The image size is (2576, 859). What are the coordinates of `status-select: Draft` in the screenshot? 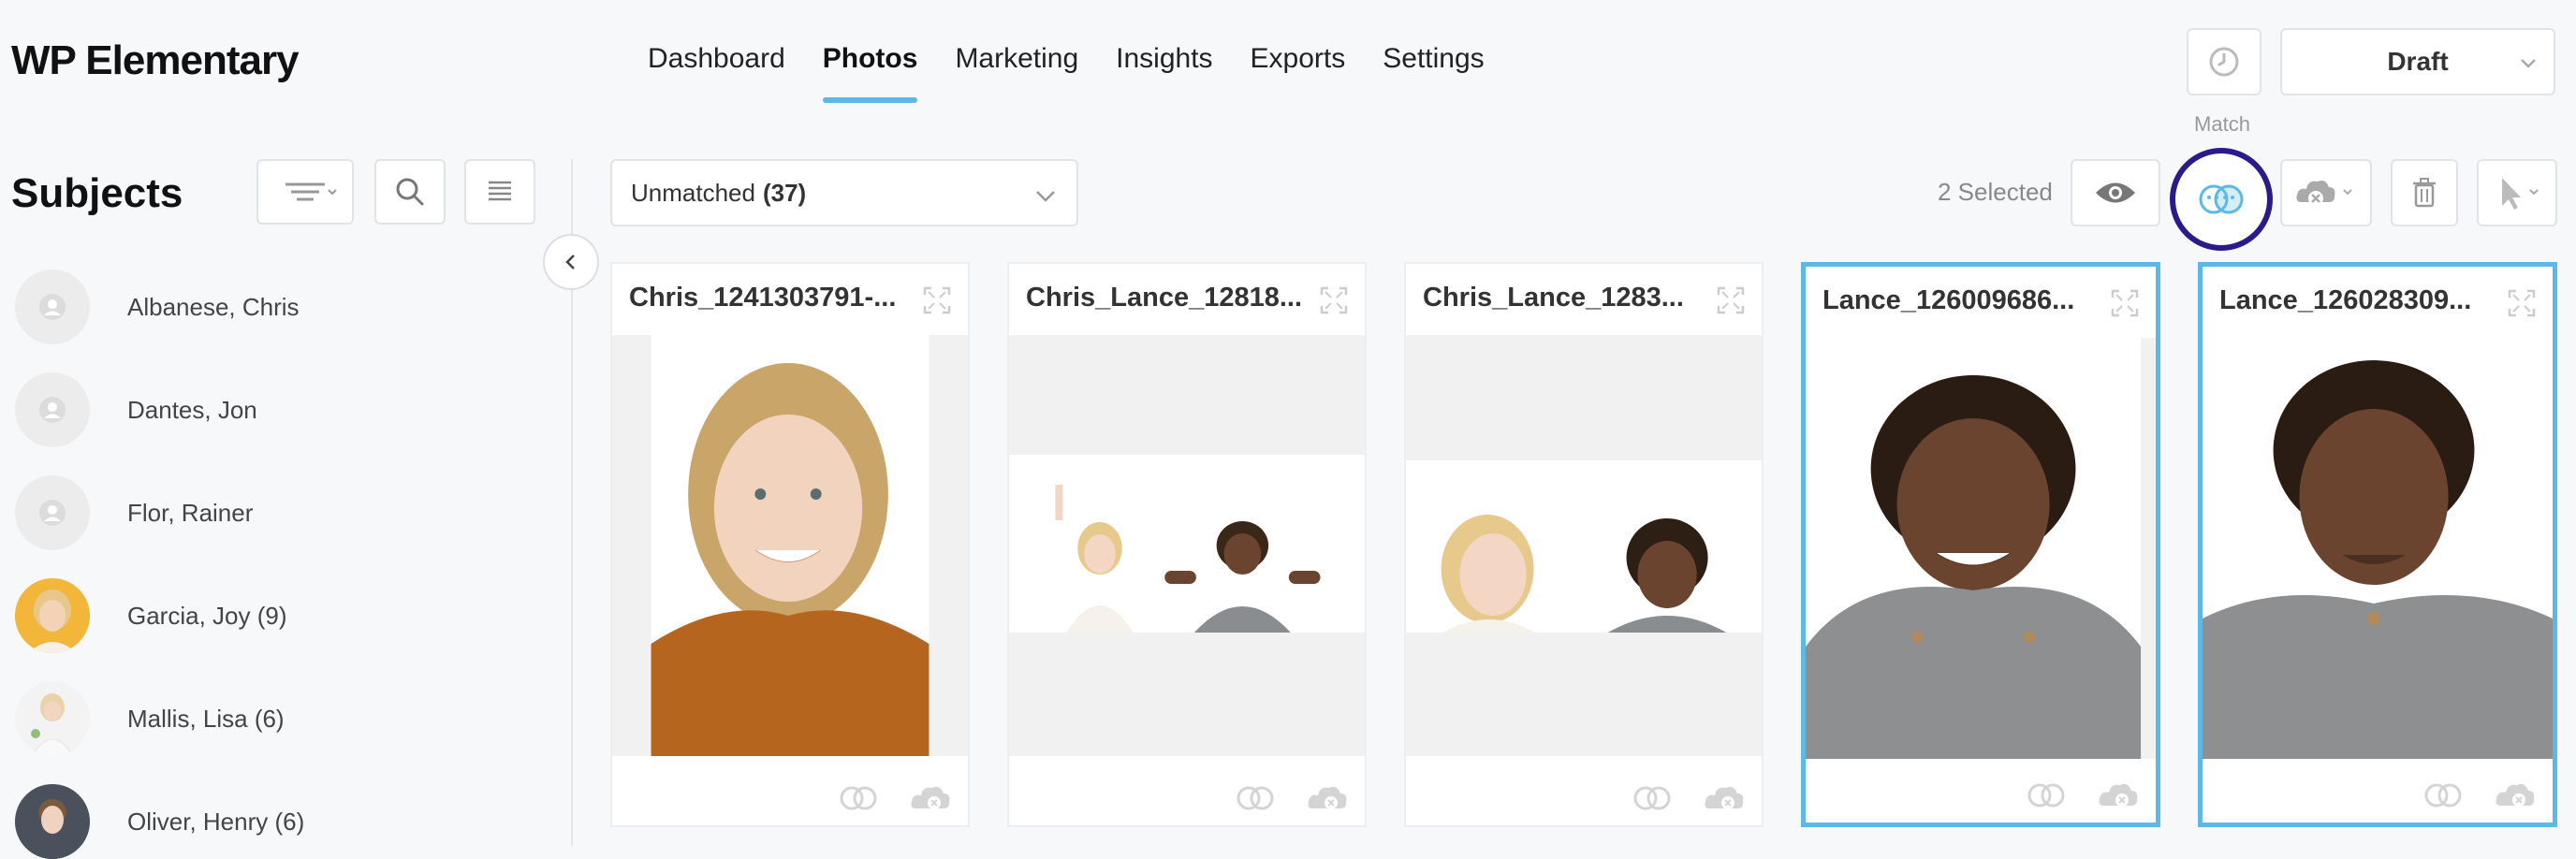 It's located at (2417, 61).